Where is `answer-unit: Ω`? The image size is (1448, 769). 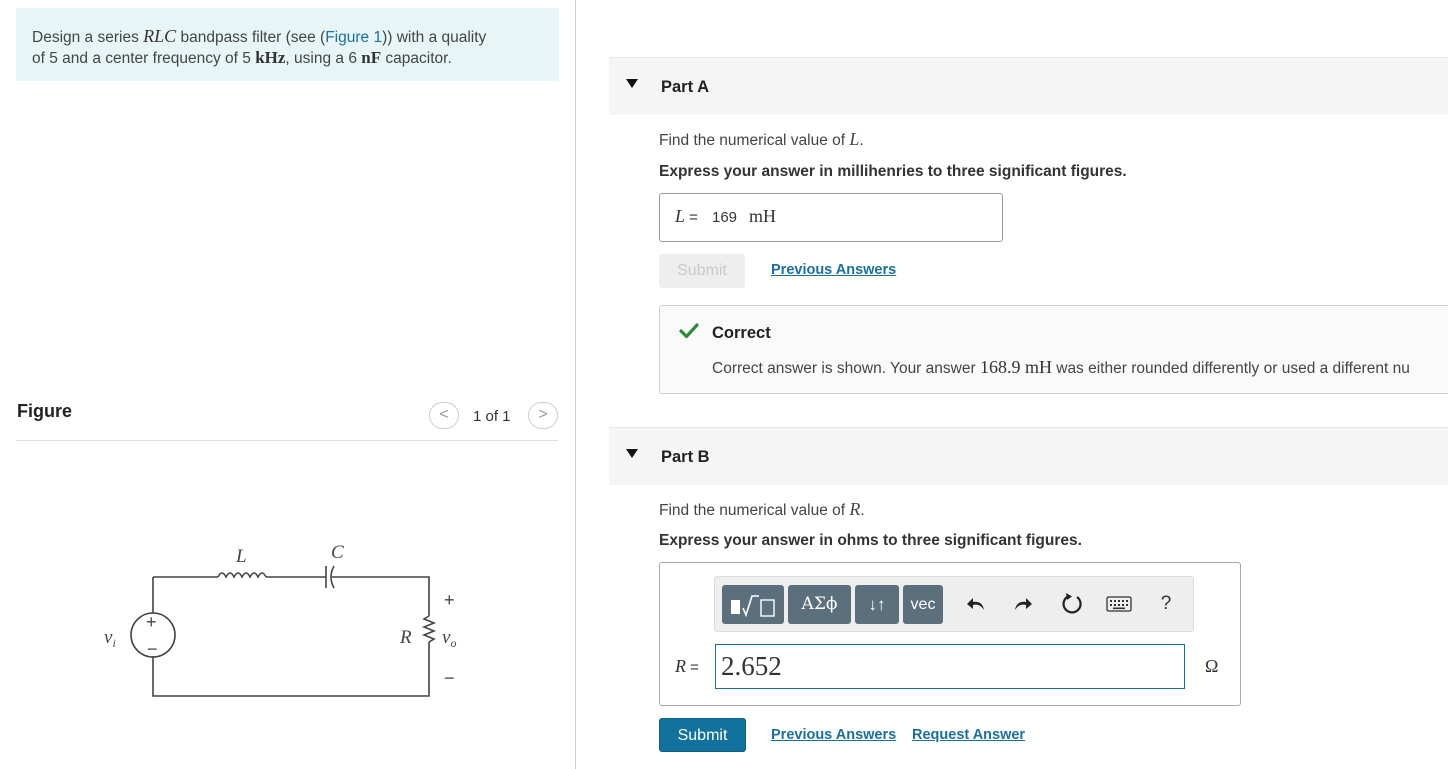
answer-unit: Ω is located at coordinates (1212, 666).